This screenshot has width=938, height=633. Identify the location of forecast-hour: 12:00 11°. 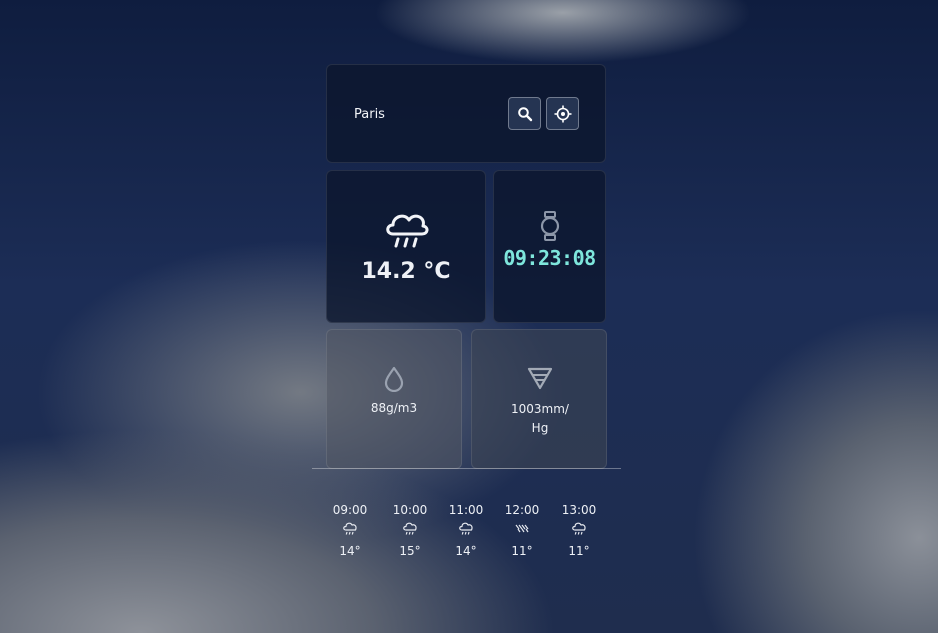
(522, 530).